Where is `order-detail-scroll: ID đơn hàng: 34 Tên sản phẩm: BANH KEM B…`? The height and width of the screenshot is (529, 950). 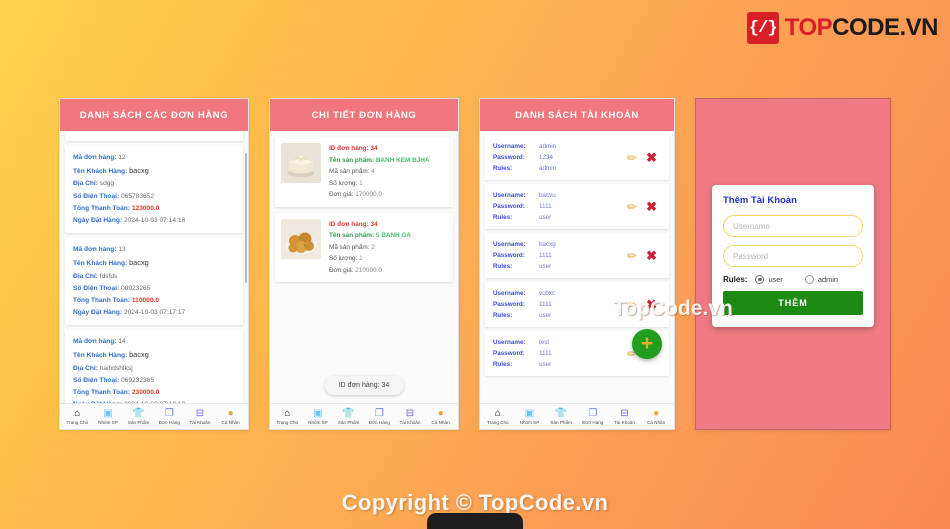 order-detail-scroll: ID đơn hàng: 34 Tên sản phẩm: BANH KEM B… is located at coordinates (364, 267).